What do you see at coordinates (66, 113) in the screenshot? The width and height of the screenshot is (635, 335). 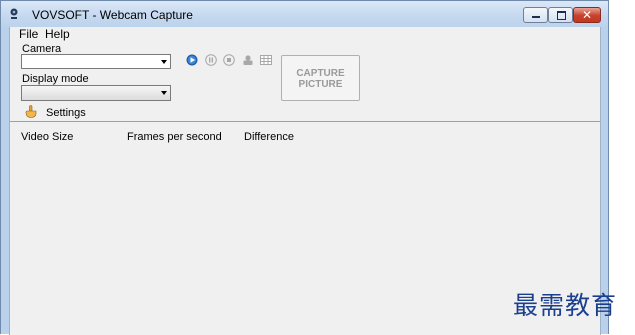 I see `settings-link: Settings` at bounding box center [66, 113].